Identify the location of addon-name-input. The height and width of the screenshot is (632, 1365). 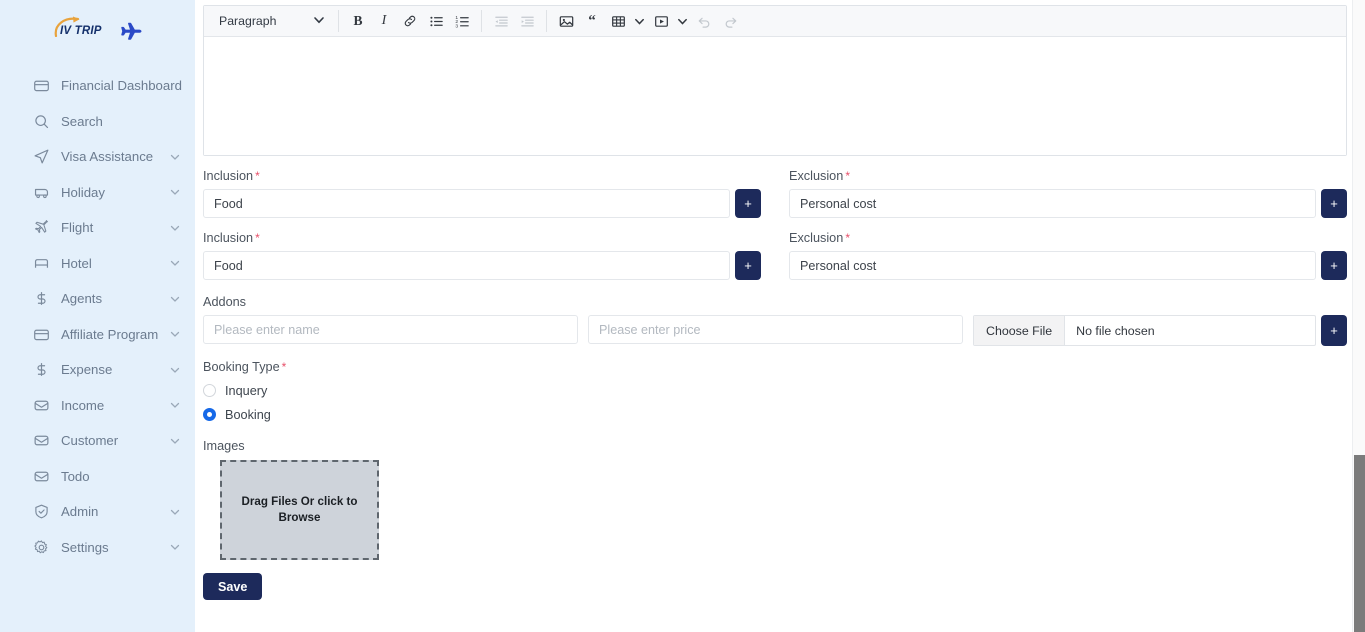
(390, 329).